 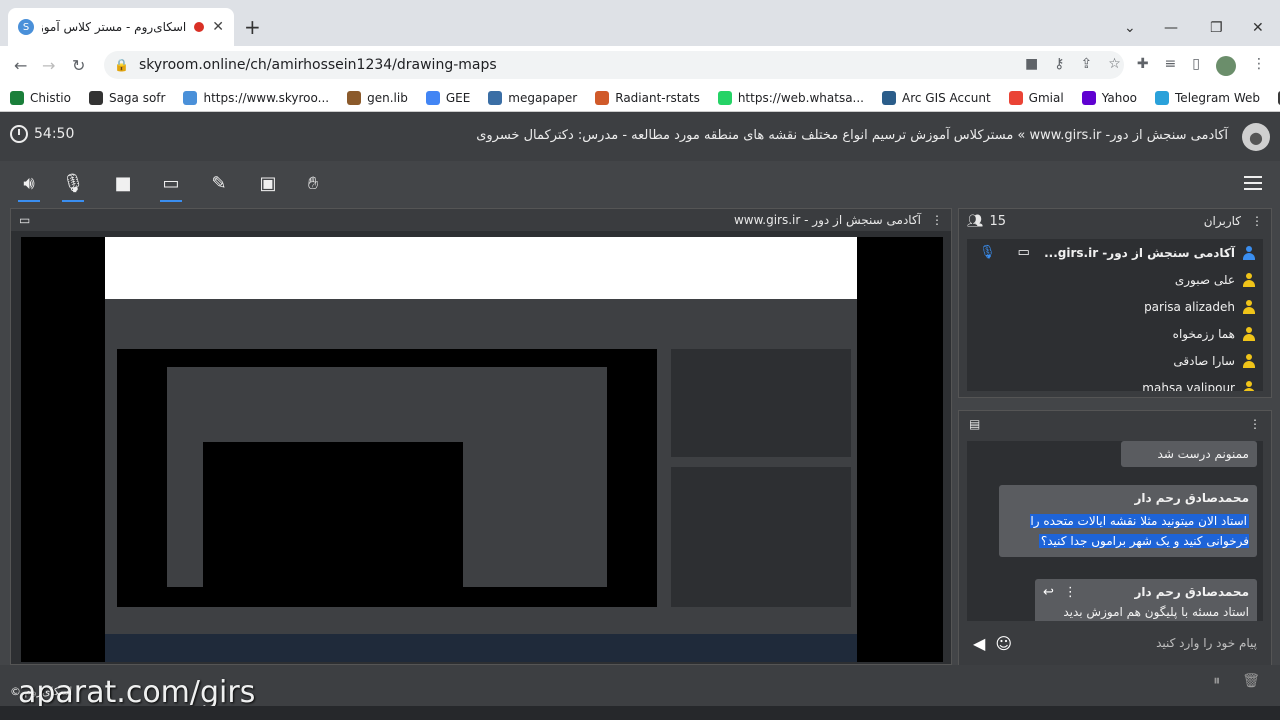 What do you see at coordinates (313, 183) in the screenshot?
I see `raise-hand-icon: ✋︎` at bounding box center [313, 183].